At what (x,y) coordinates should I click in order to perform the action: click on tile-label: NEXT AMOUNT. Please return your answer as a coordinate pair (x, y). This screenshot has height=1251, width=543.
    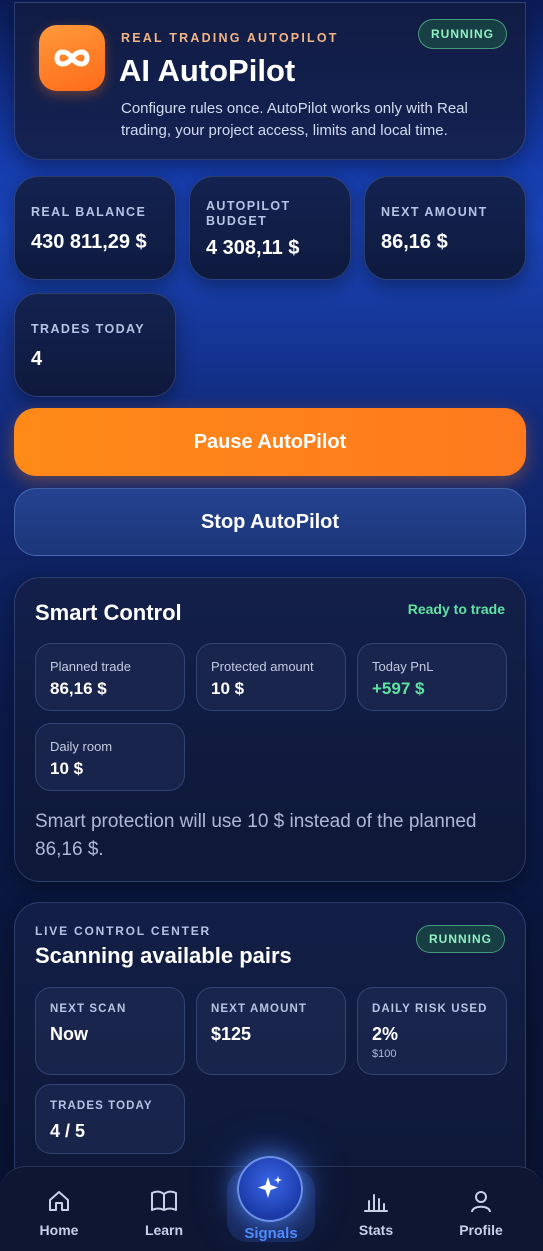
    Looking at the image, I should click on (259, 1009).